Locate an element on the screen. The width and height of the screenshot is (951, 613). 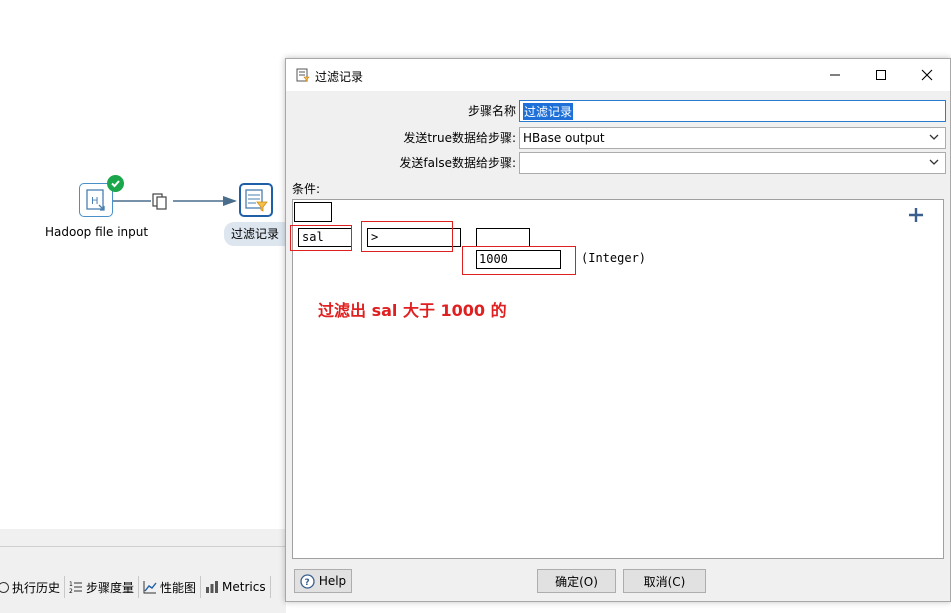
highlight-field is located at coordinates (321, 238).